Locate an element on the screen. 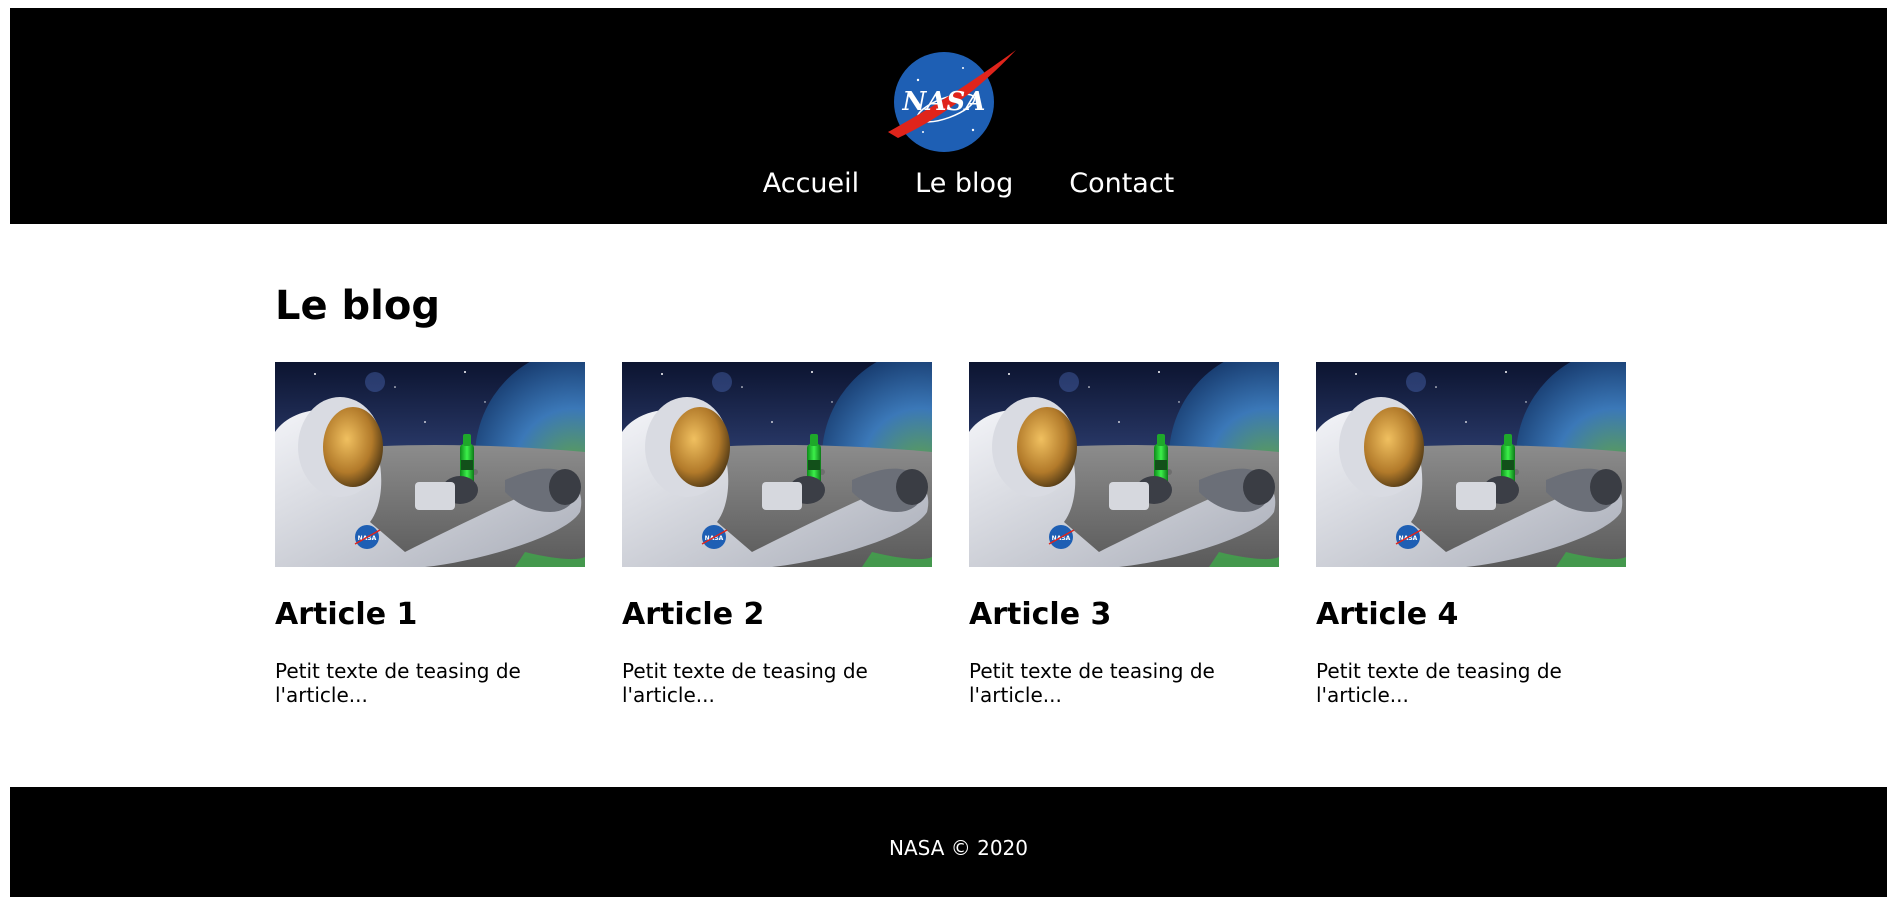 The width and height of the screenshot is (1887, 897). article-title: Article 4 is located at coordinates (1471, 615).